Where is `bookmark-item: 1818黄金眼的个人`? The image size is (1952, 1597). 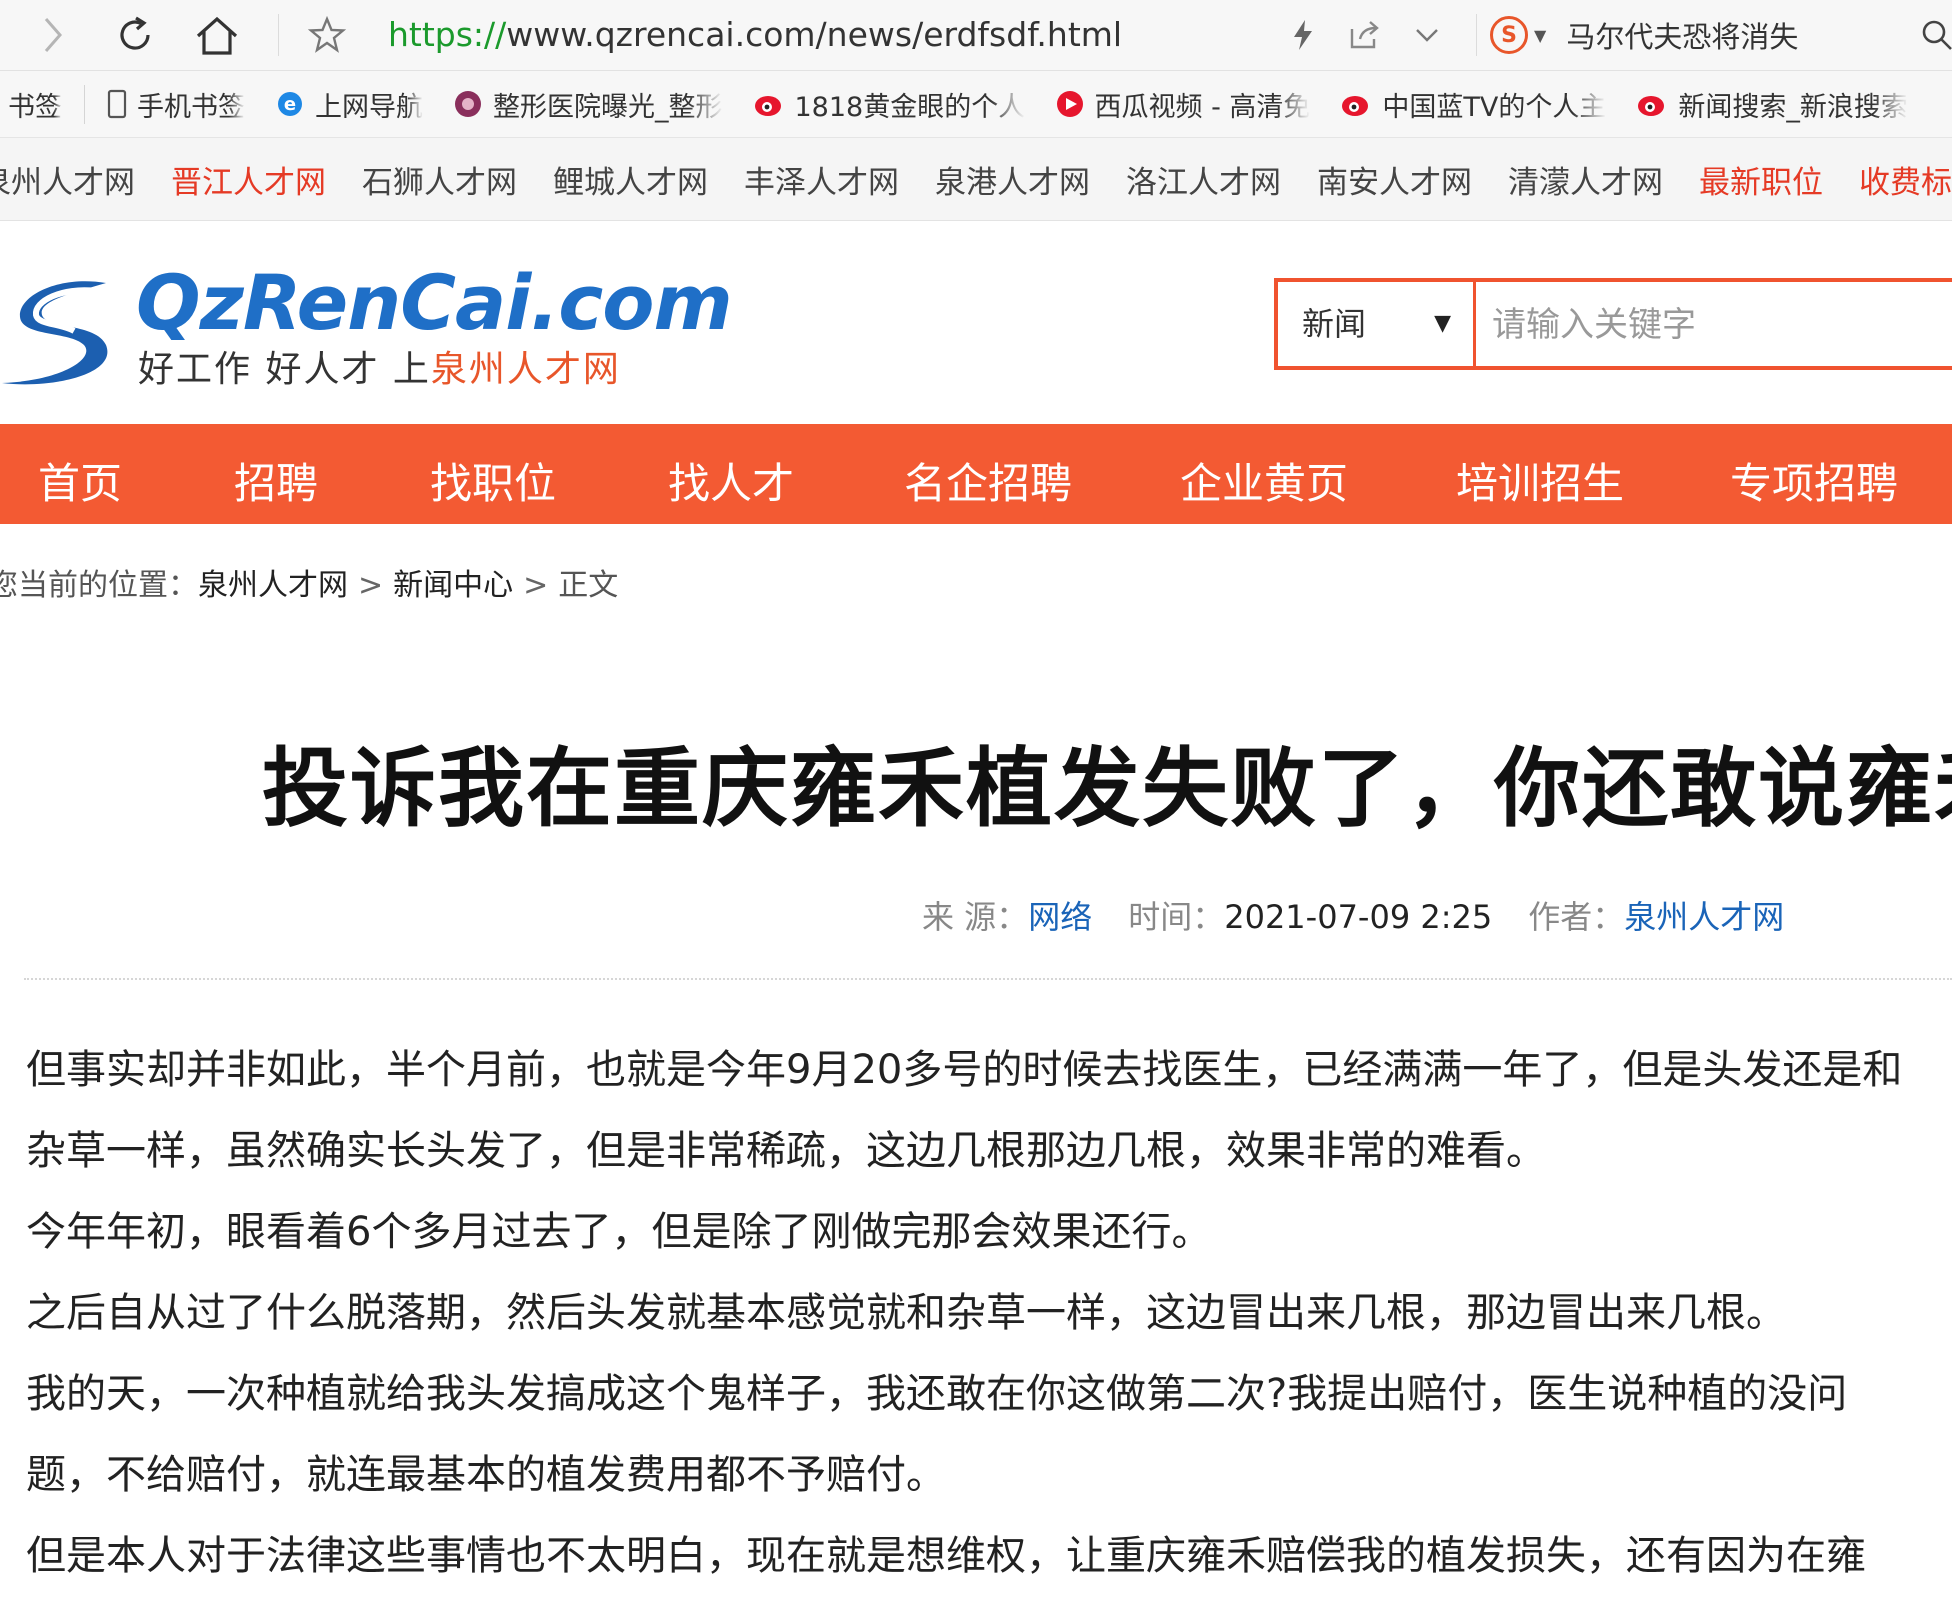
bookmark-item: 1818黄金眼的个人 is located at coordinates (889, 104).